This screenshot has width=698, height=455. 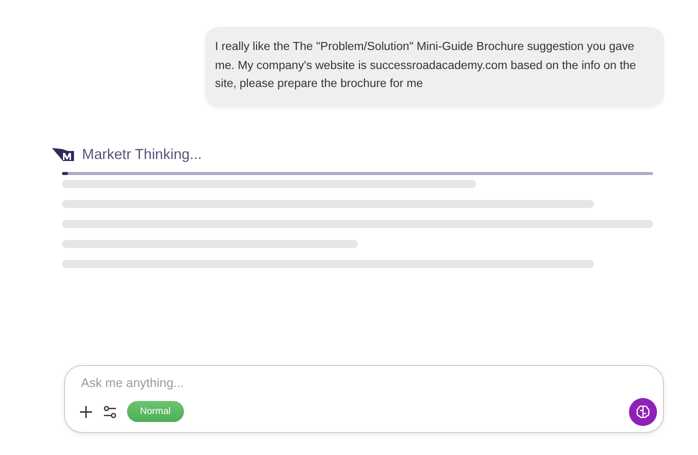 I want to click on settings-icon, so click(x=110, y=411).